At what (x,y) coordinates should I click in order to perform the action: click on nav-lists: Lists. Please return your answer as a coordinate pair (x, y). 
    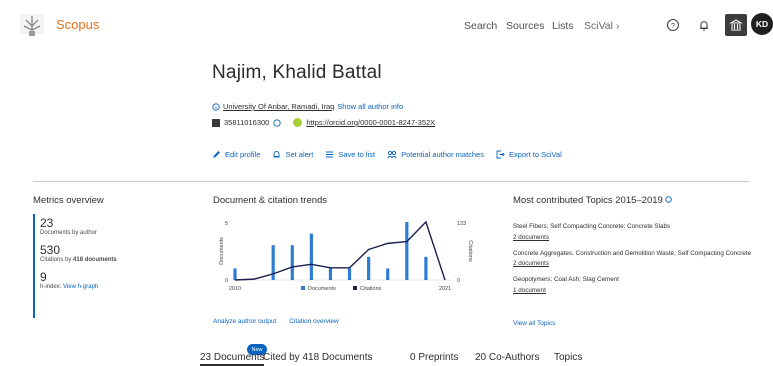
    Looking at the image, I should click on (563, 26).